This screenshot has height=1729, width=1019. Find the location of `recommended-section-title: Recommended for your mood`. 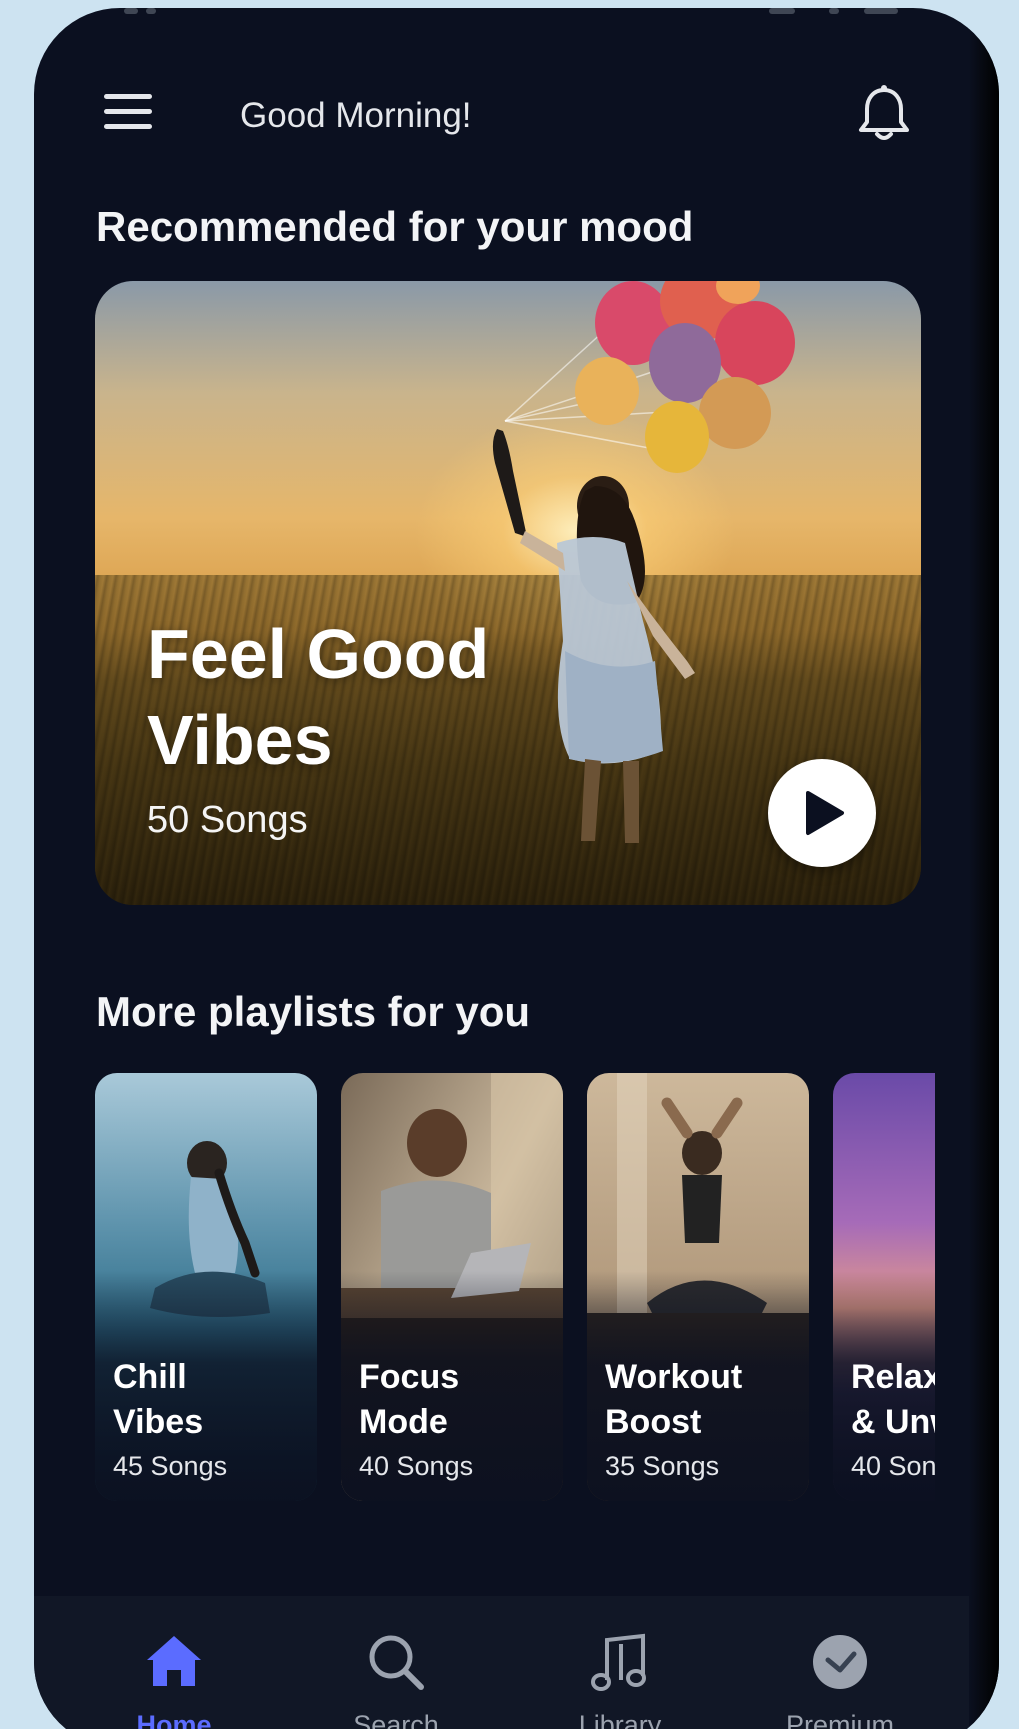

recommended-section-title: Recommended for your mood is located at coordinates (395, 226).